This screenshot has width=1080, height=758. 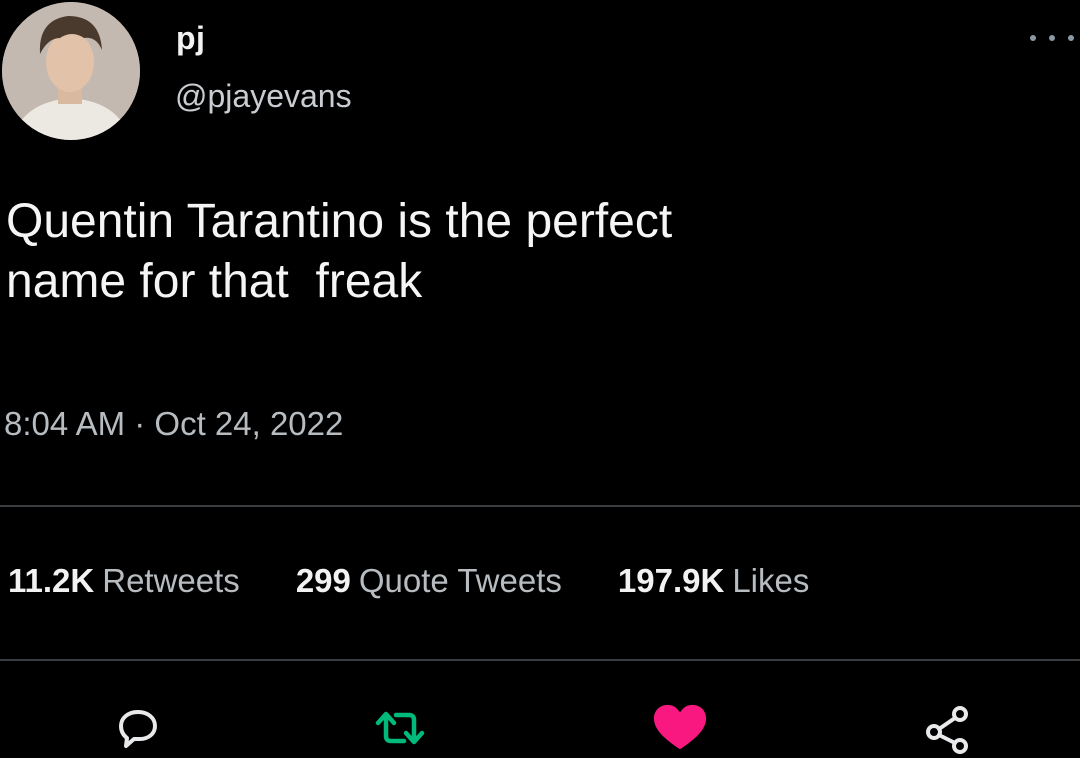 I want to click on likes-stat: 197.9K Likes, so click(x=713, y=581).